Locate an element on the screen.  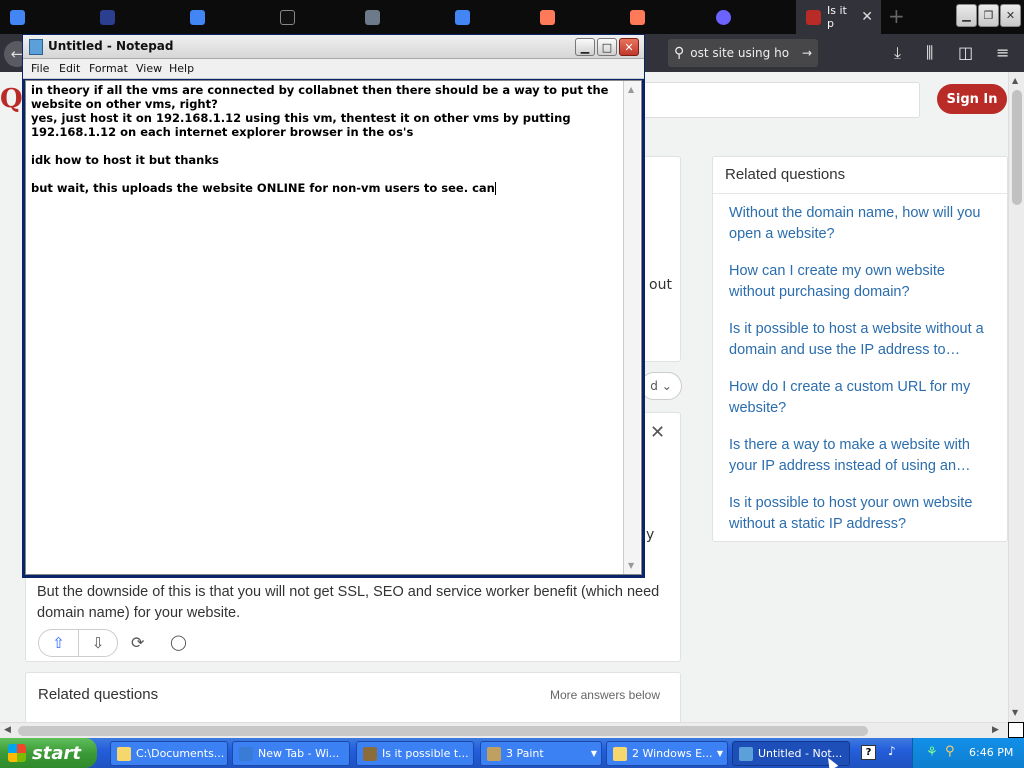
system-tray: ⚘ ⚲ 6:46 PM is located at coordinates (968, 753).